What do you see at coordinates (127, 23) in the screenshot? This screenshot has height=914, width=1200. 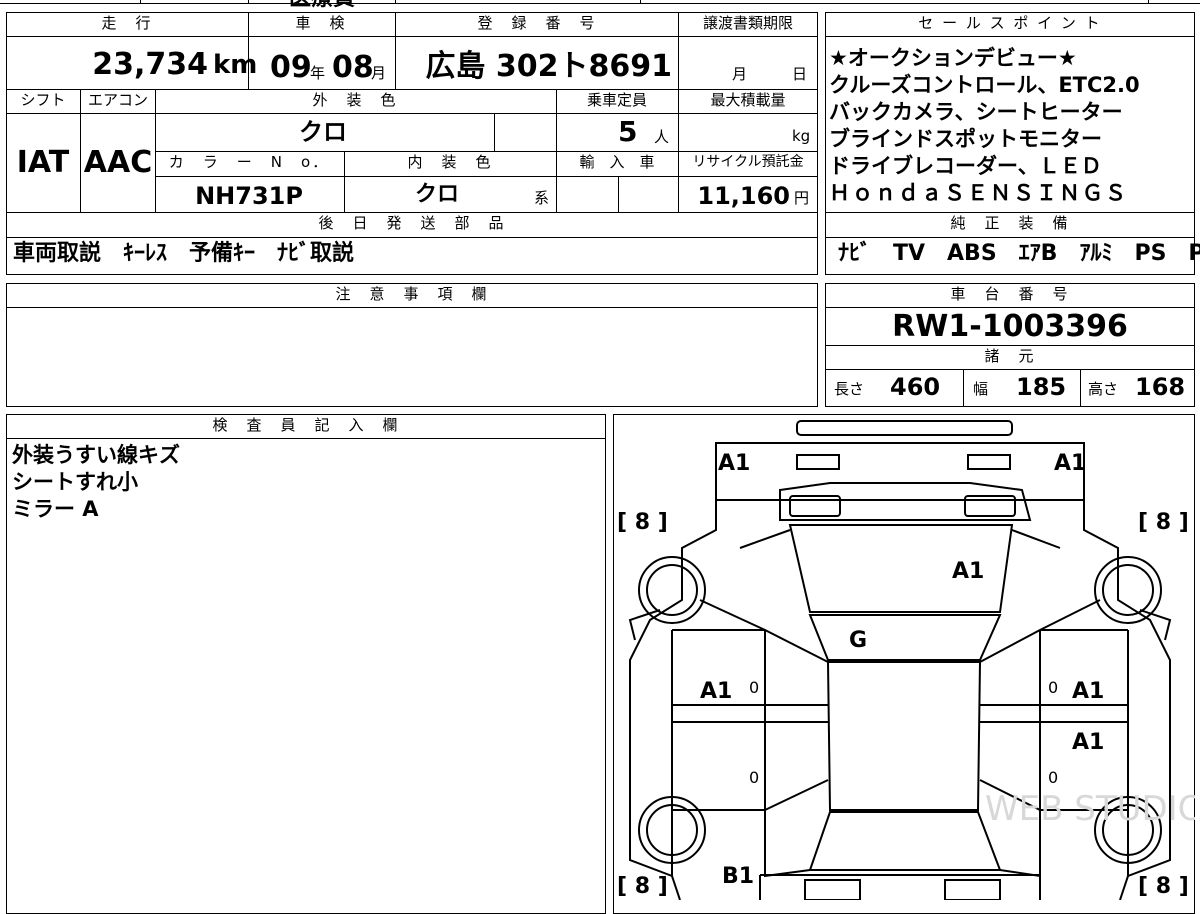 I see `mileage-header: 走 行` at bounding box center [127, 23].